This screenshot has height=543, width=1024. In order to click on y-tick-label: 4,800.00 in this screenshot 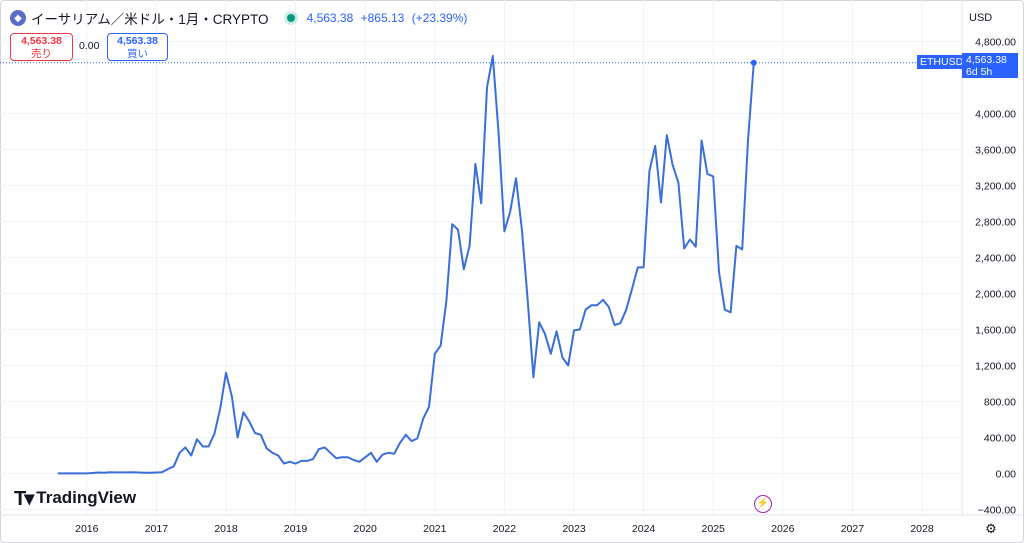, I will do `click(995, 43)`.